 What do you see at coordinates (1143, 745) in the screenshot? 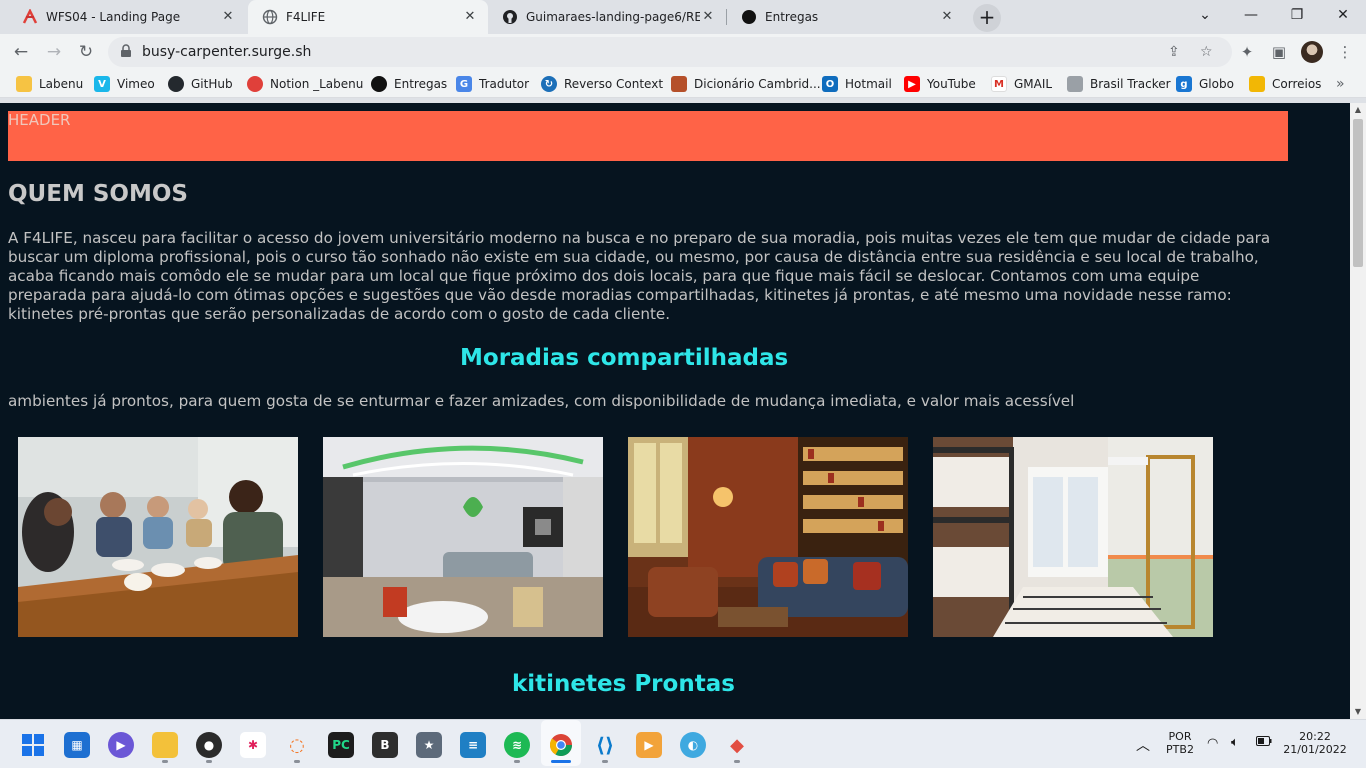
I see `tray-chevron-up-icon: ︿` at bounding box center [1143, 745].